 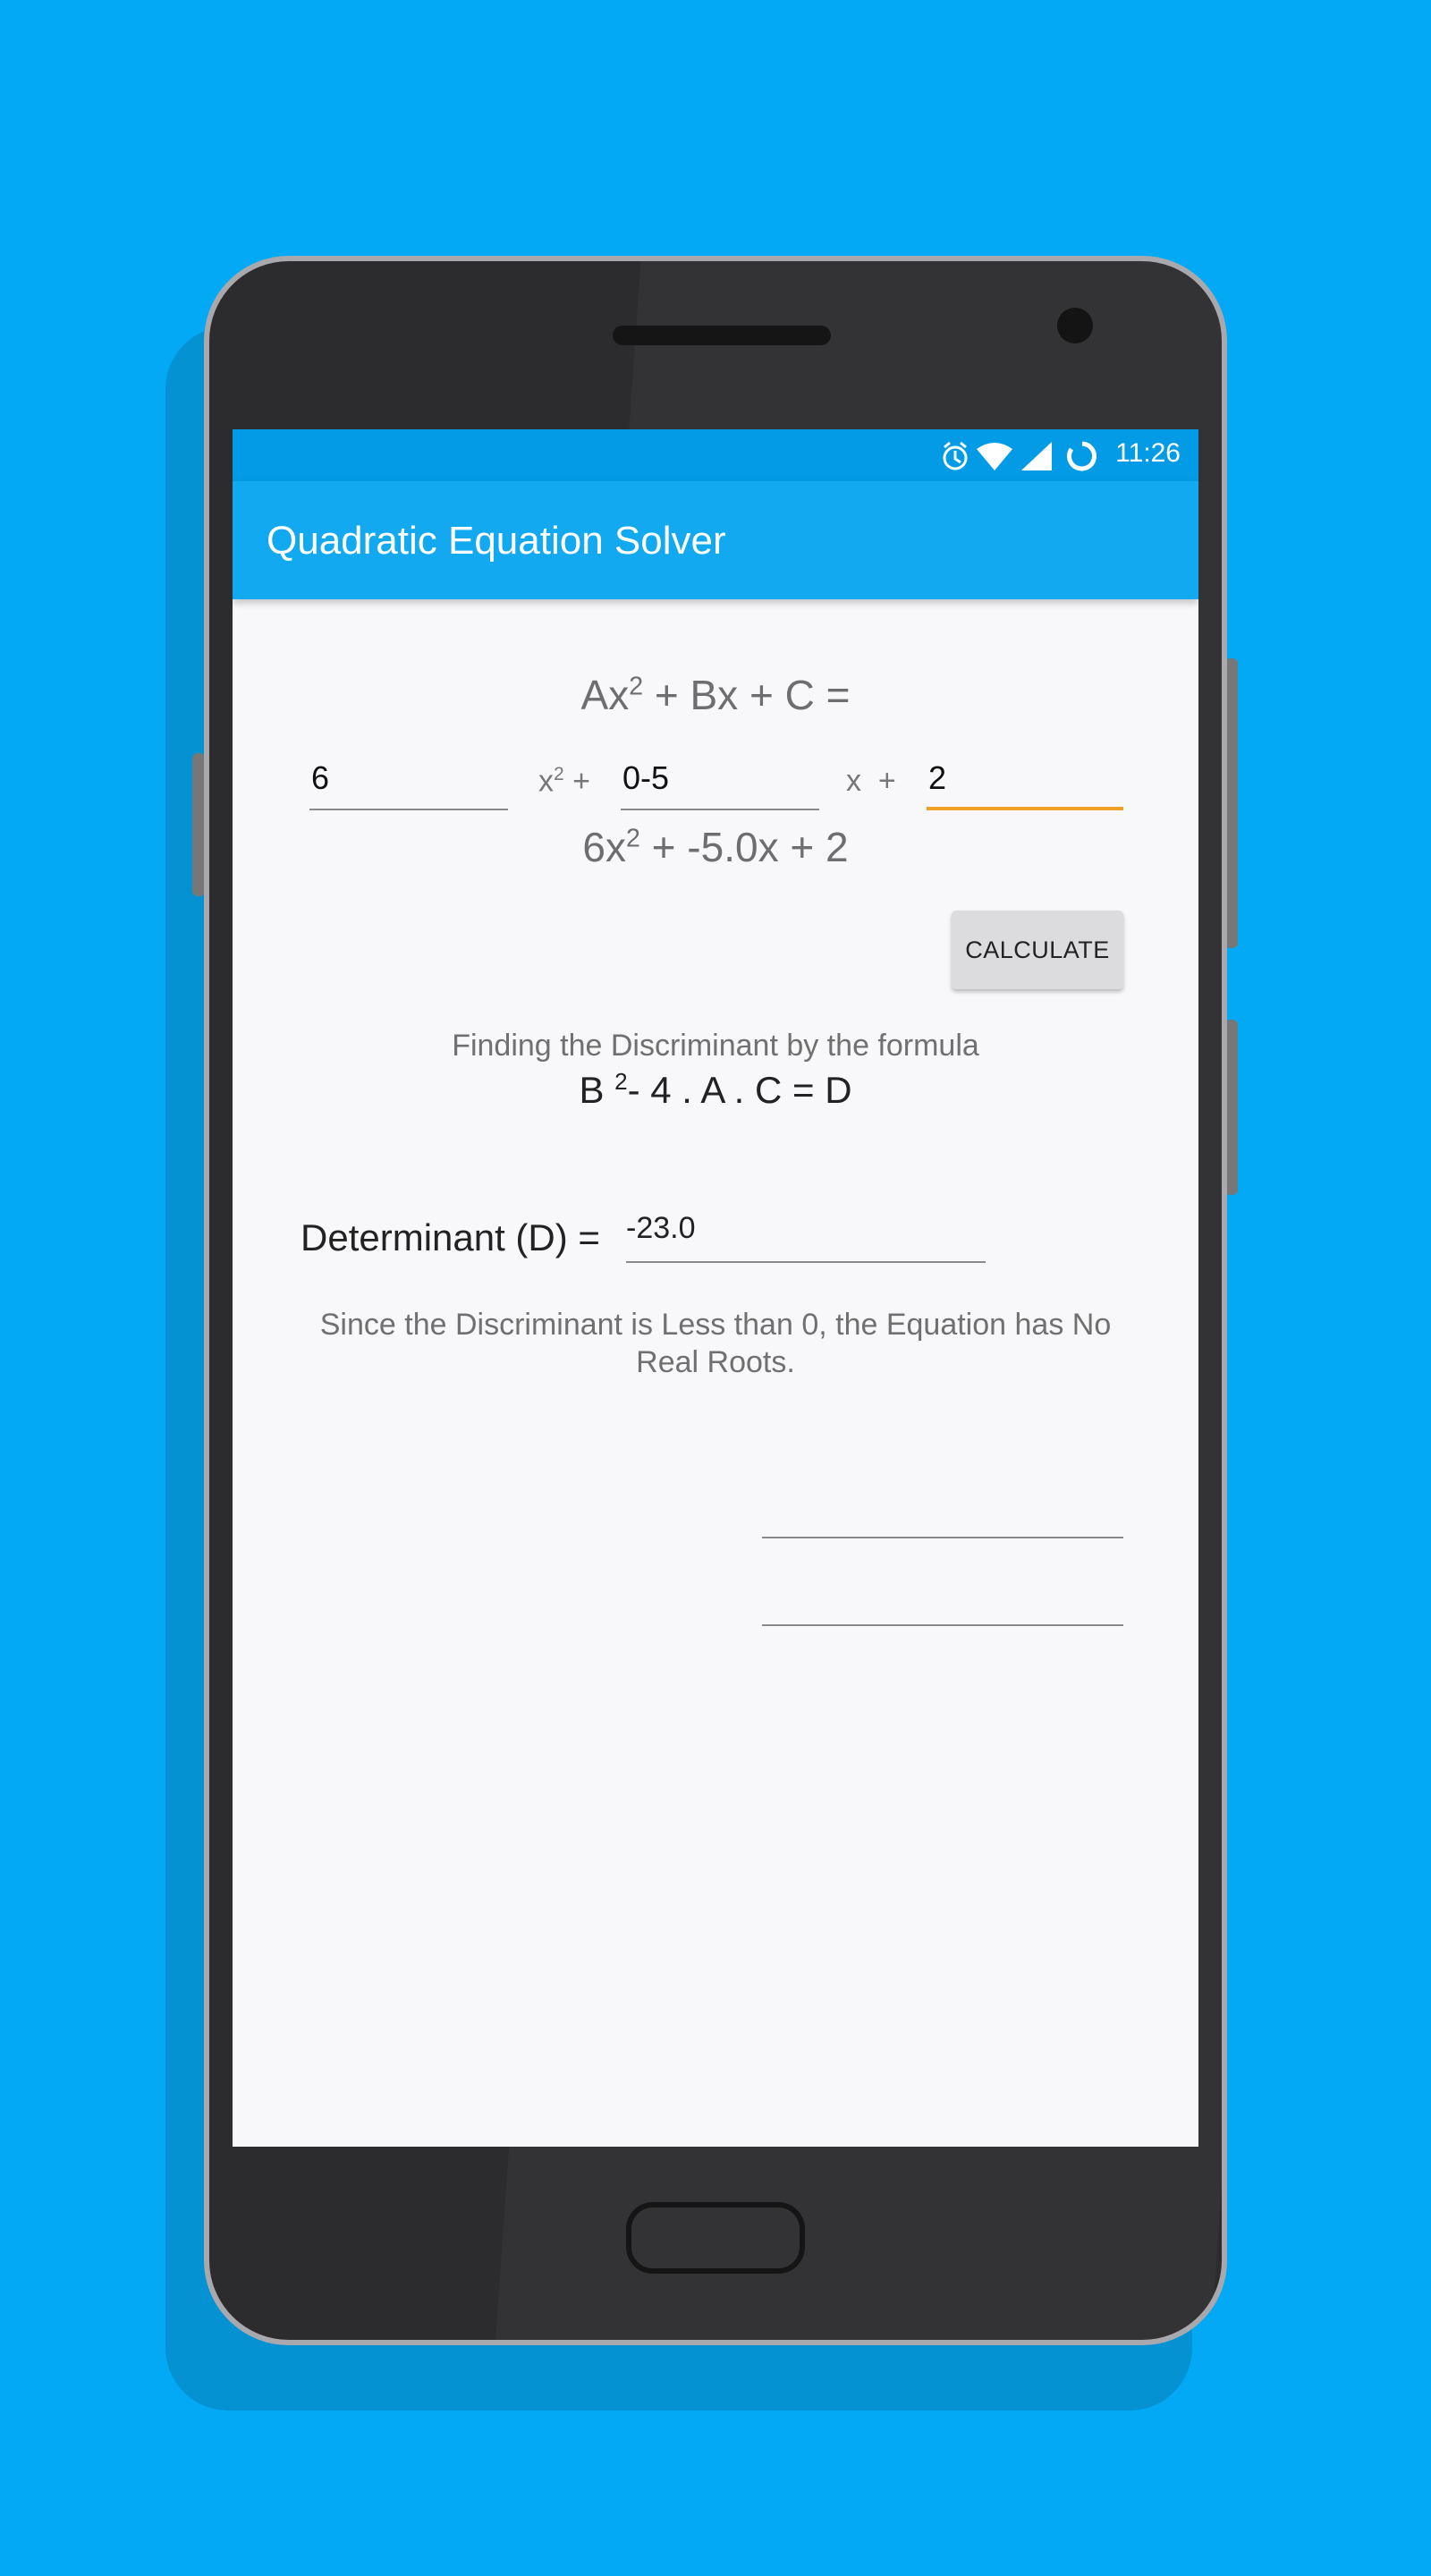 What do you see at coordinates (497, 541) in the screenshot?
I see `app-title: Quadratic Equation Solver` at bounding box center [497, 541].